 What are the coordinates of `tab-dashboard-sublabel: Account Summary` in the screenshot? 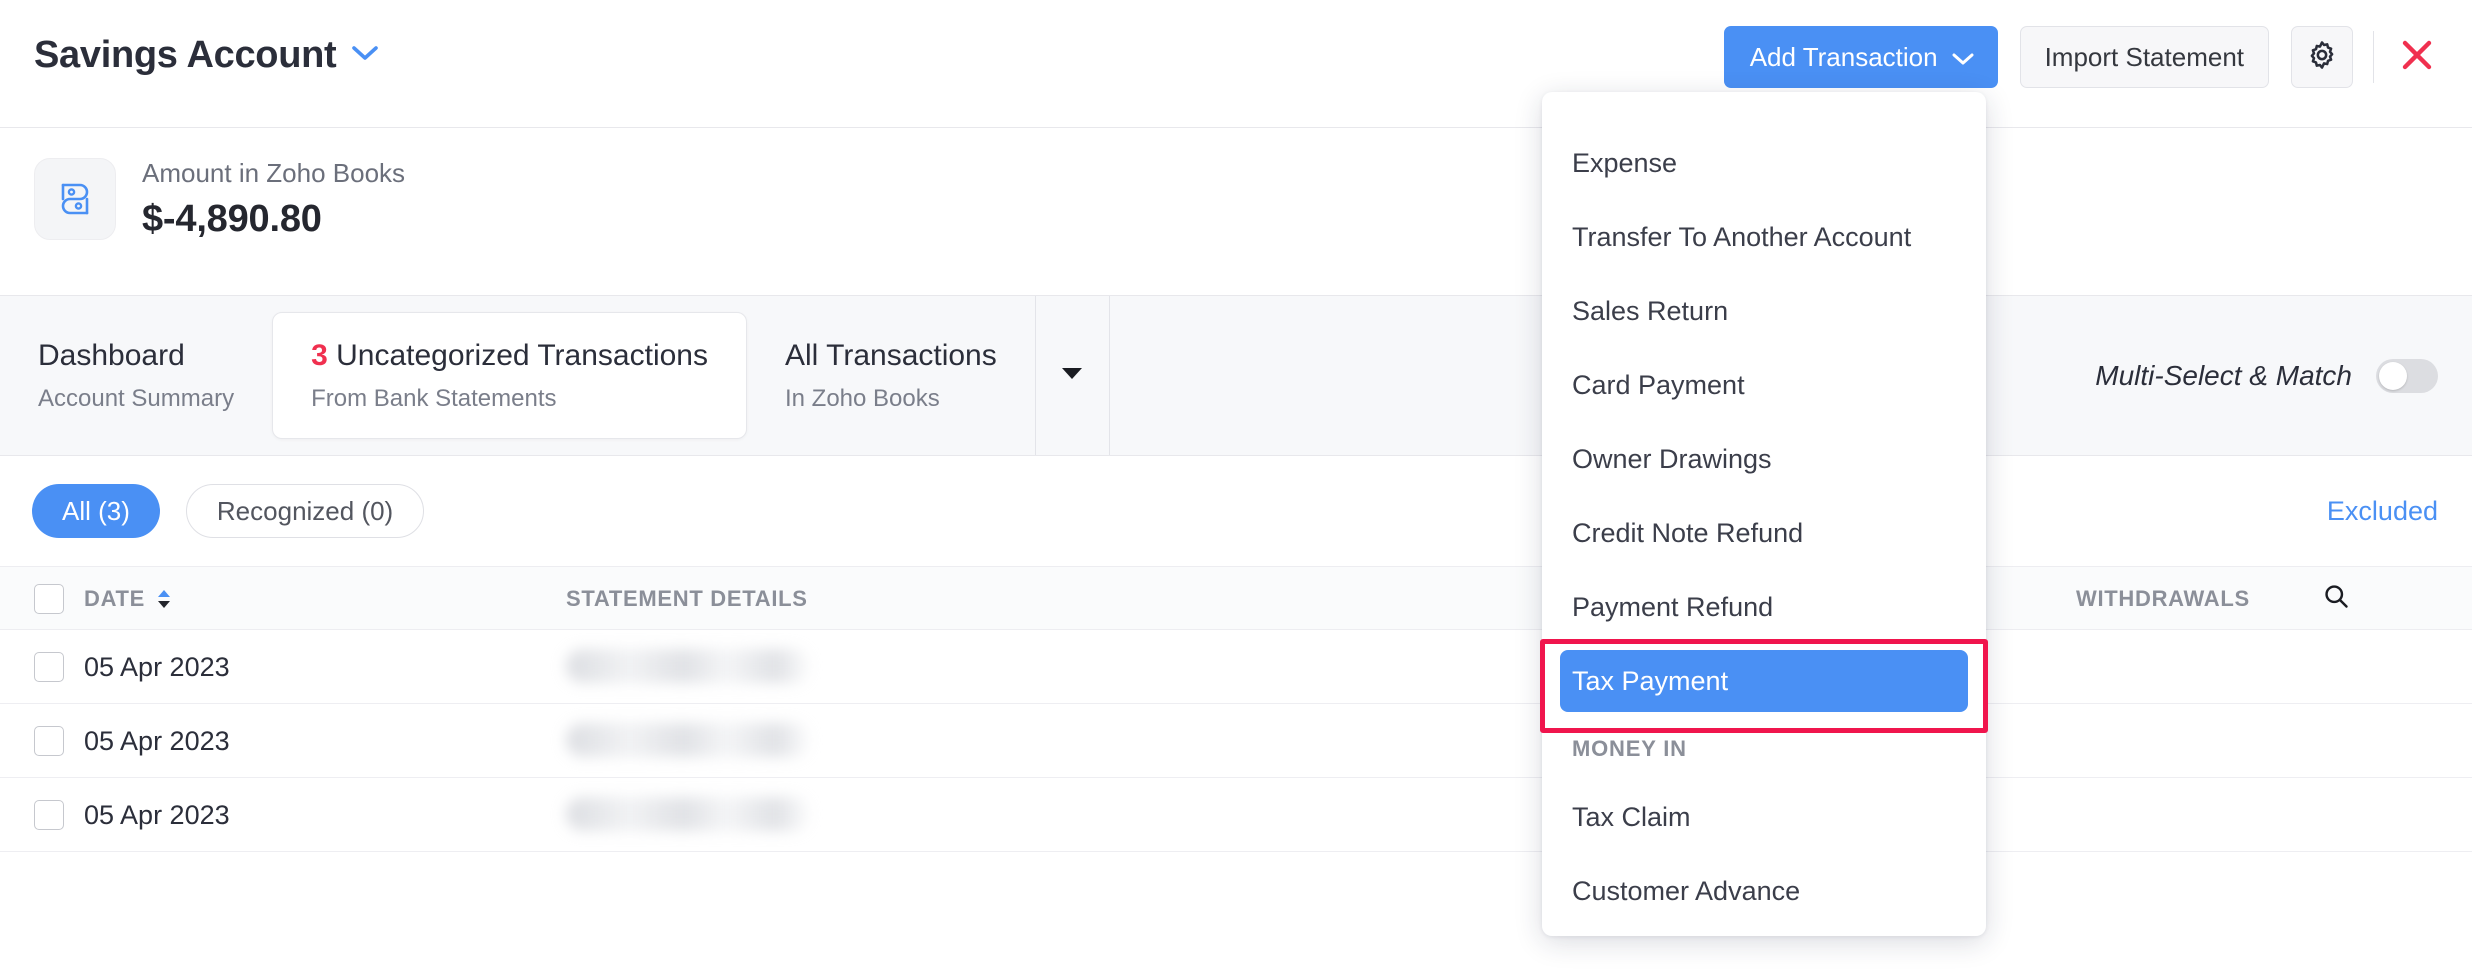 It's located at (136, 398).